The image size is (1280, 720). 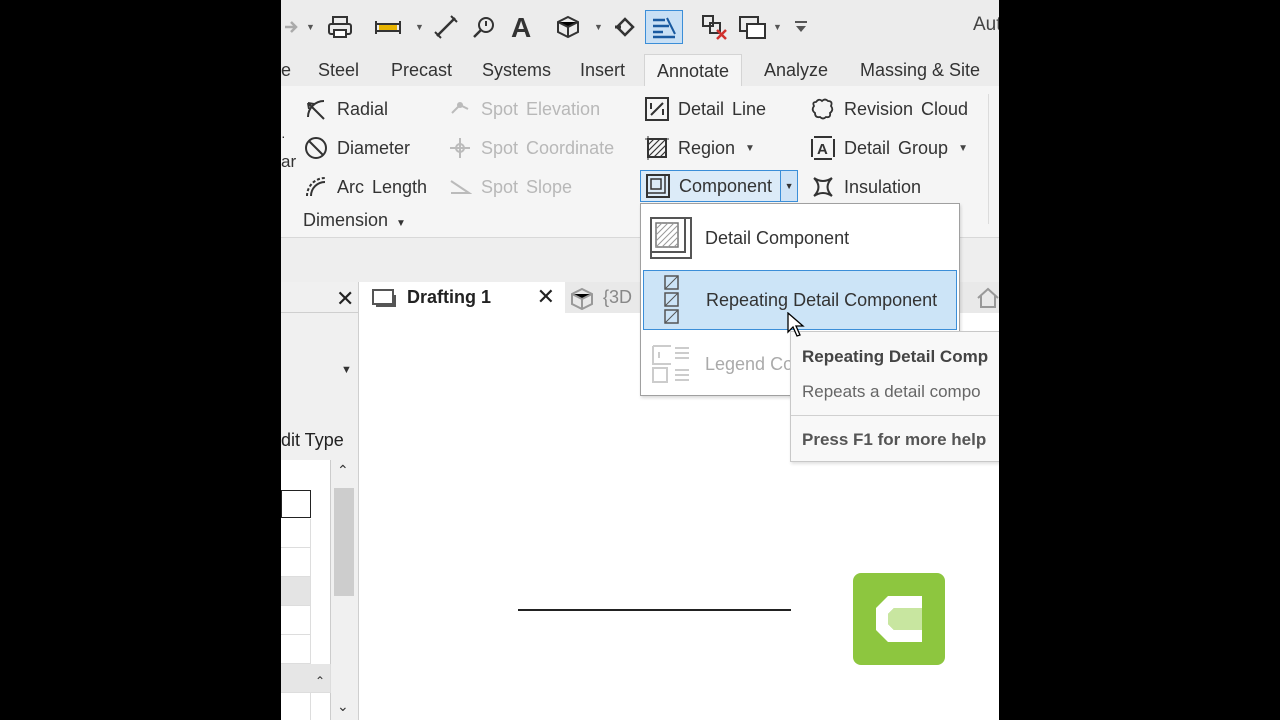 I want to click on component-label: Component, so click(x=726, y=185).